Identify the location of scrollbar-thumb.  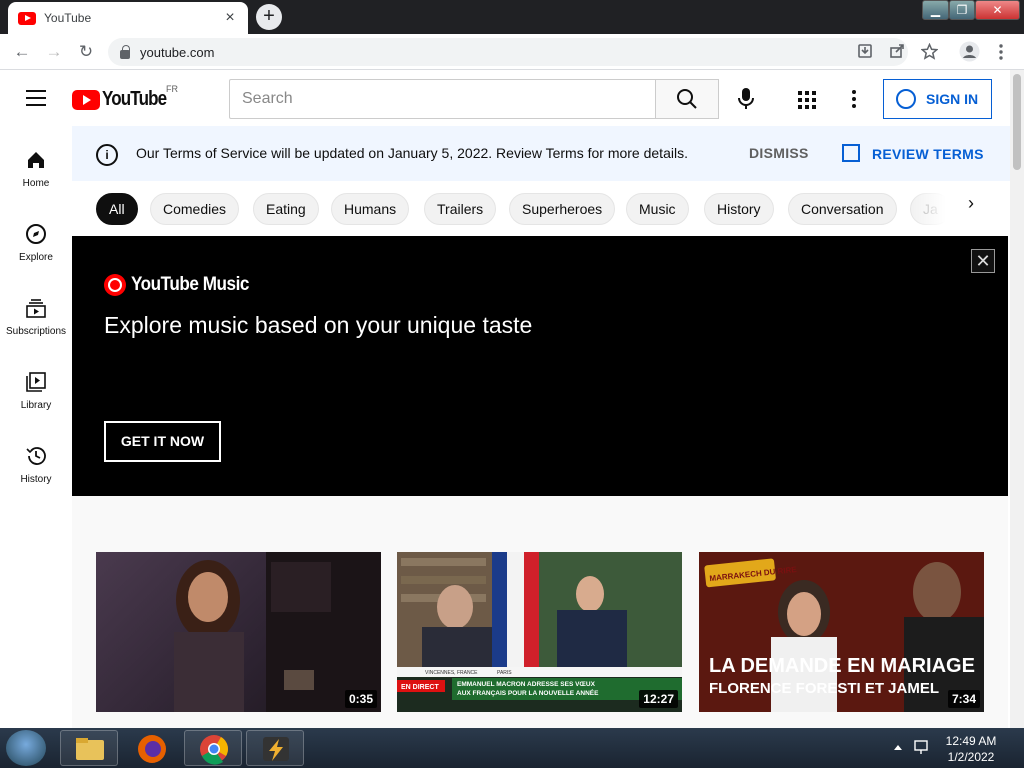
(1017, 122).